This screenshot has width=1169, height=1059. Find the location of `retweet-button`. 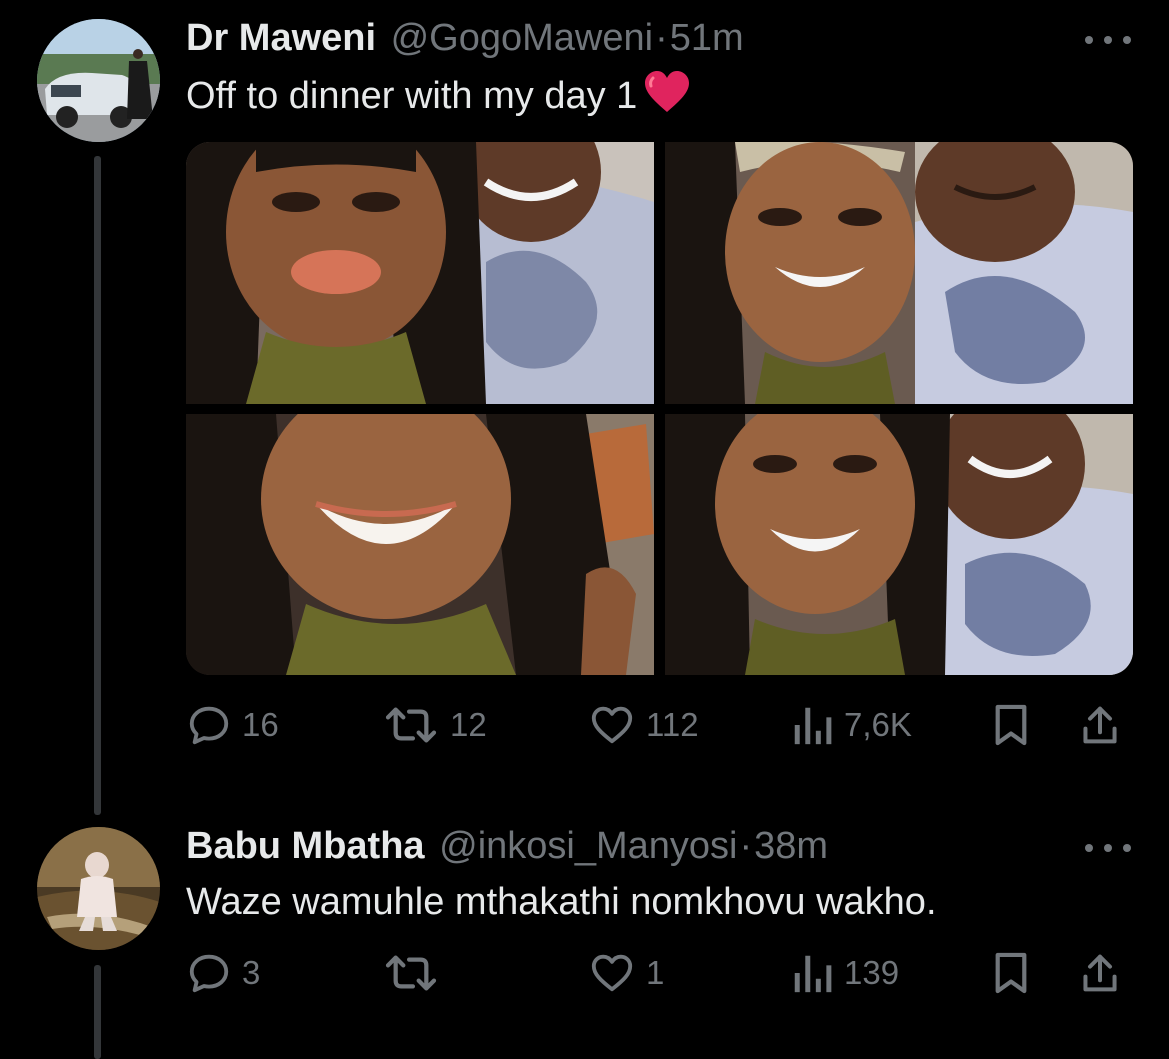

retweet-button is located at coordinates (416, 973).